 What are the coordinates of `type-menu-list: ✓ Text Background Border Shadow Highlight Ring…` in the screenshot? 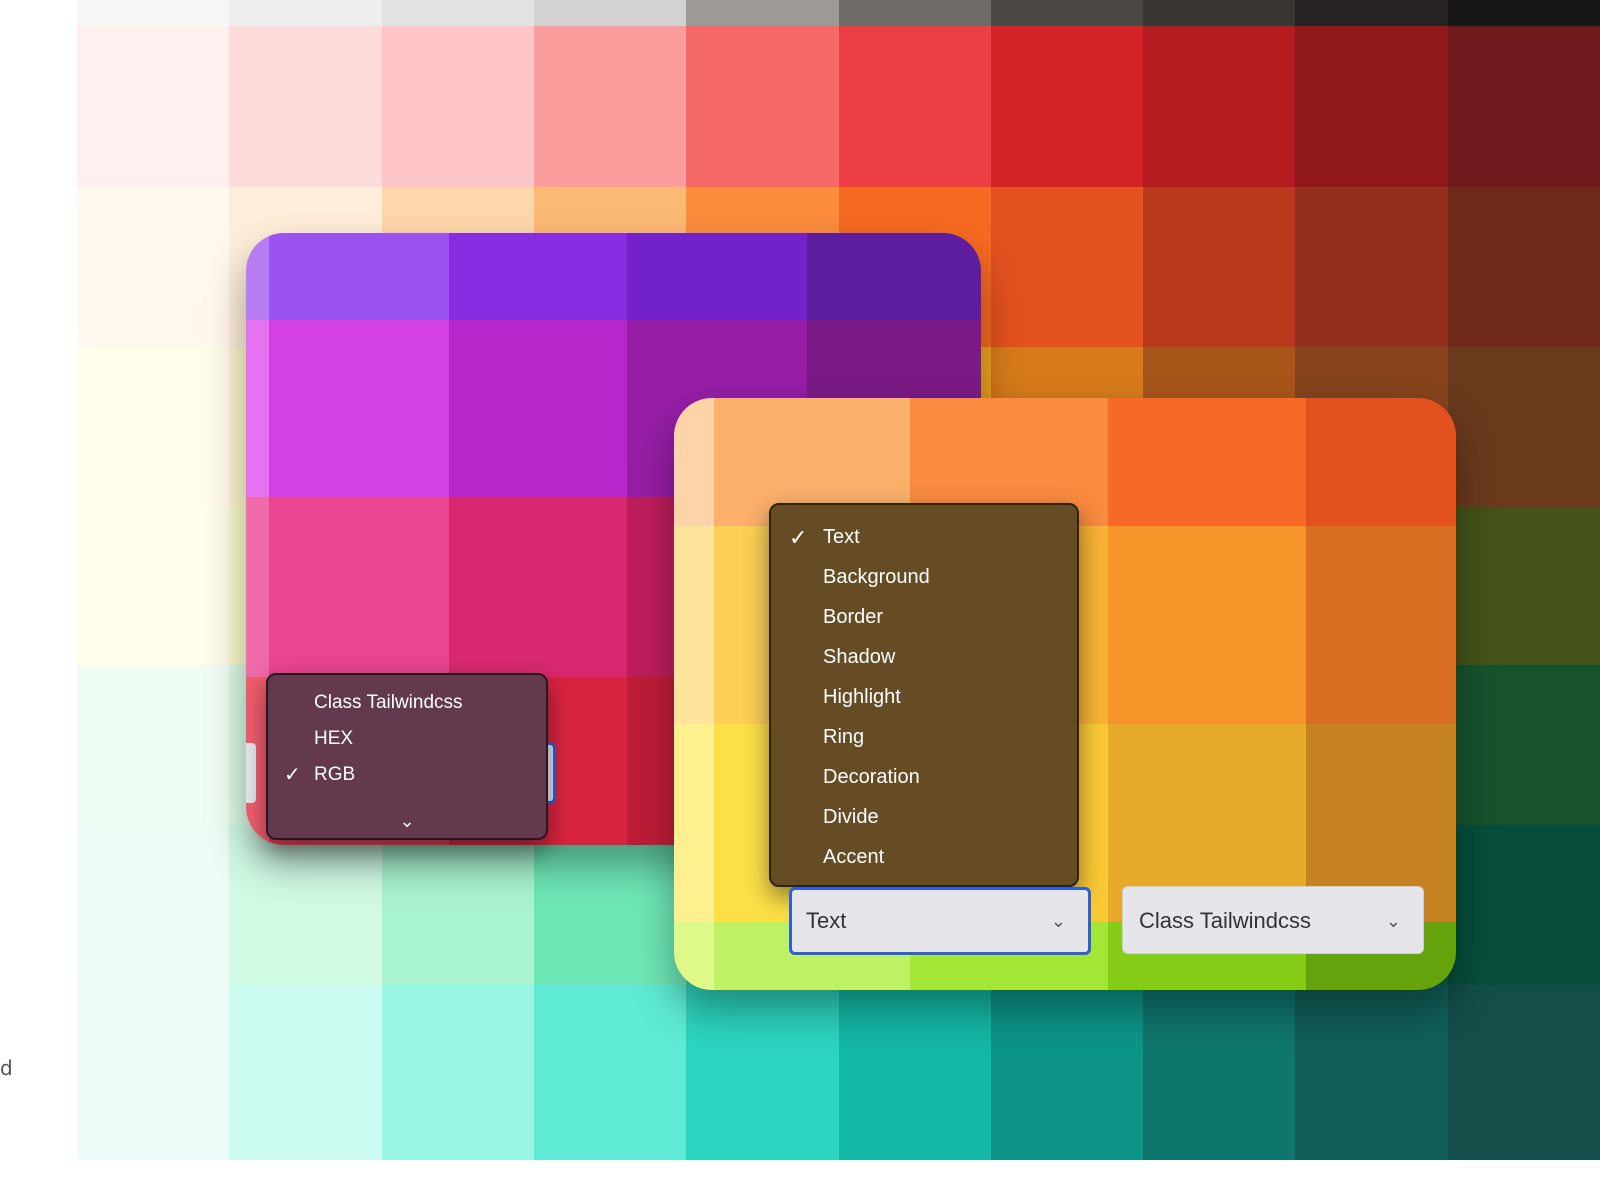 It's located at (924, 697).